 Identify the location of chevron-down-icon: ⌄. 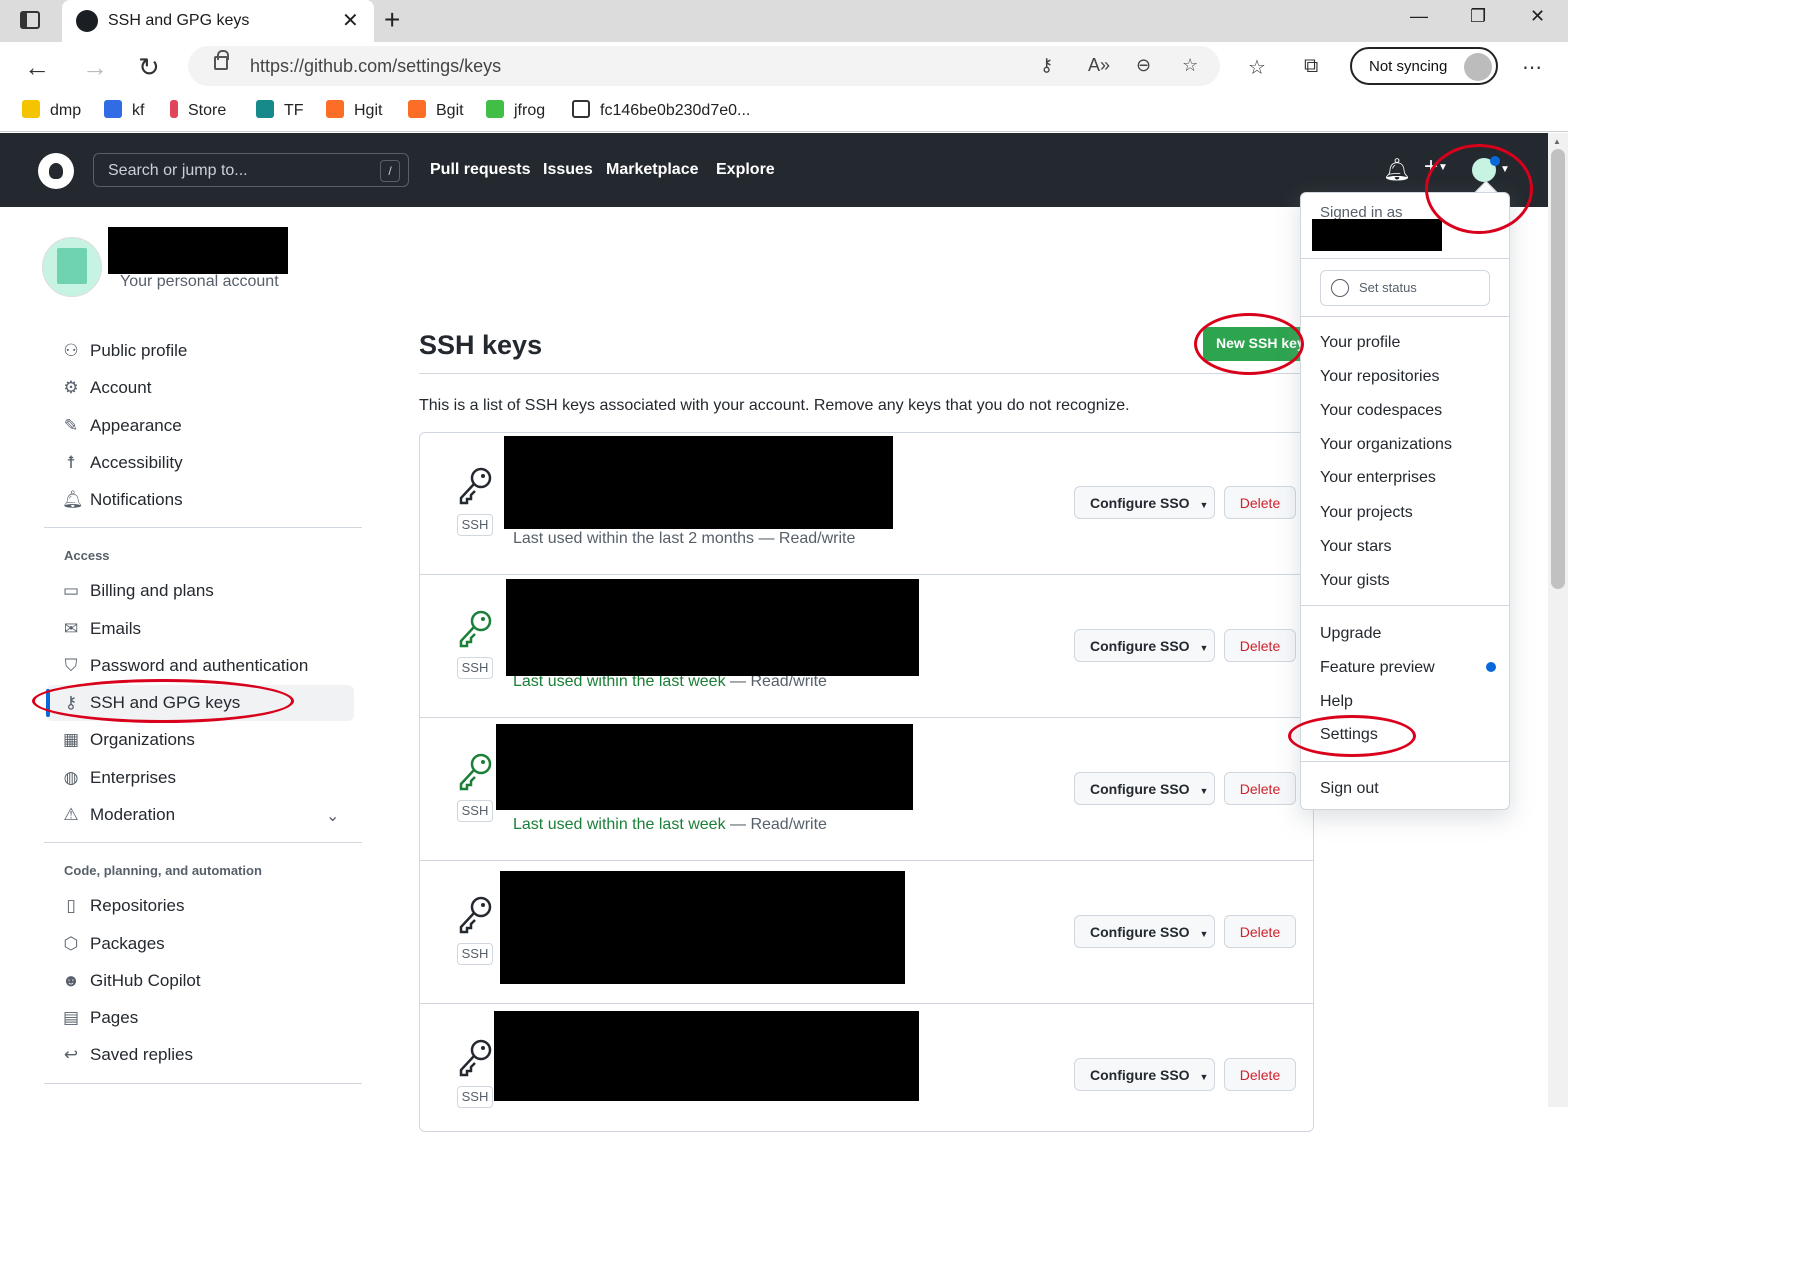
(332, 816).